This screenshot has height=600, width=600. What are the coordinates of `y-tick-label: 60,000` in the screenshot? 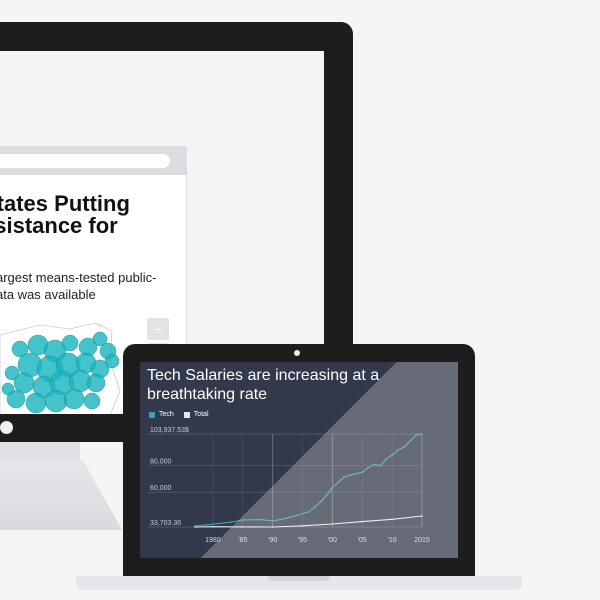 It's located at (161, 488).